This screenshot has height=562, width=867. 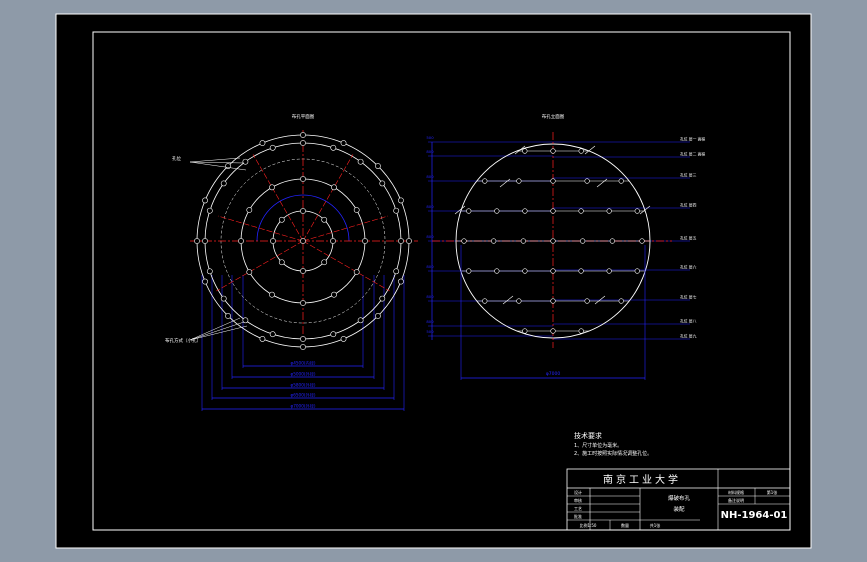 What do you see at coordinates (688, 297) in the screenshot?
I see `elevation-level-label-6: 孔位 层七` at bounding box center [688, 297].